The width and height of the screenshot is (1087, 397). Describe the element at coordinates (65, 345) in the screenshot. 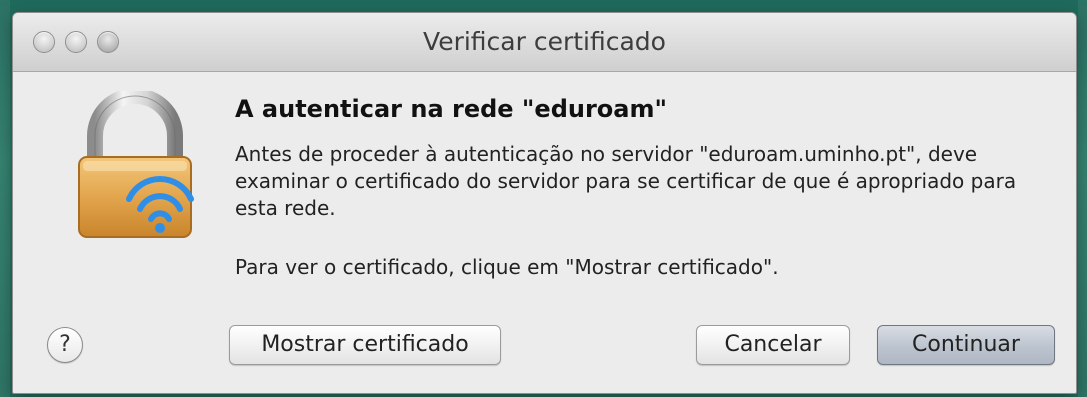

I see `help-button: ?` at that location.